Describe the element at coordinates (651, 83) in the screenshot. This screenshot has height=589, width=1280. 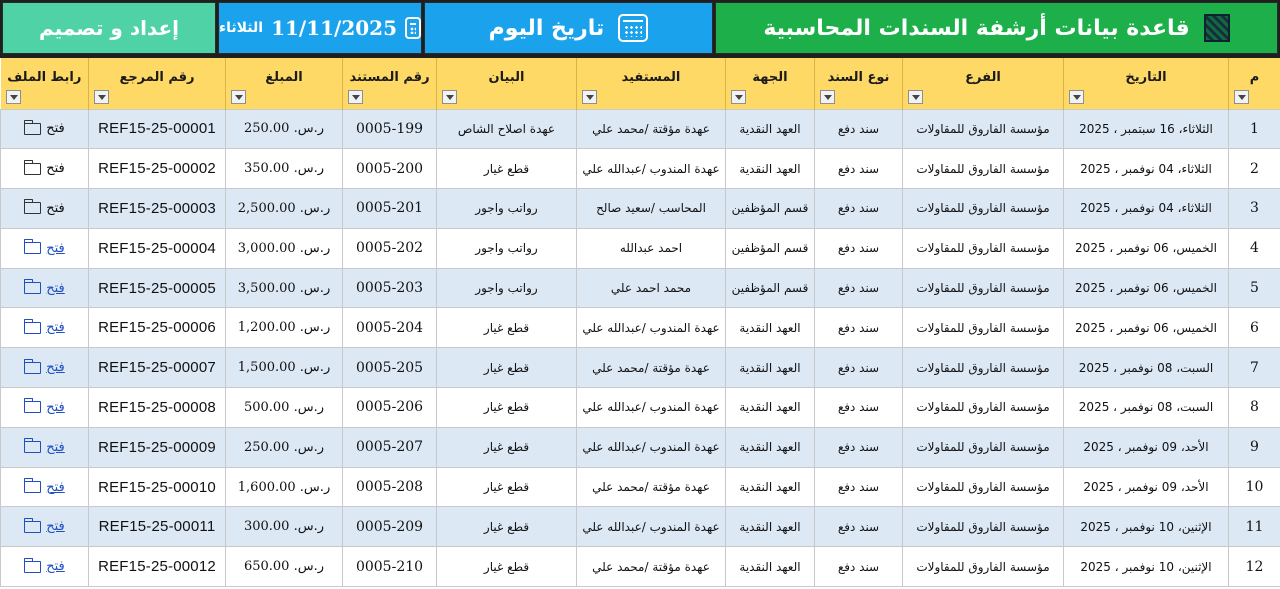
I see `column-header: المستفيد` at that location.